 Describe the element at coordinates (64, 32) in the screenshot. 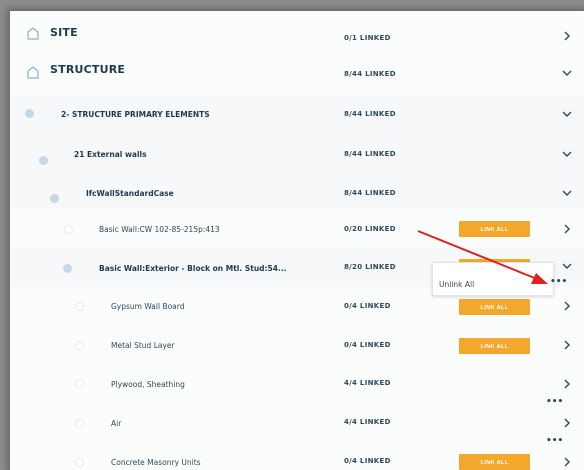

I see `row-label: SITE` at that location.